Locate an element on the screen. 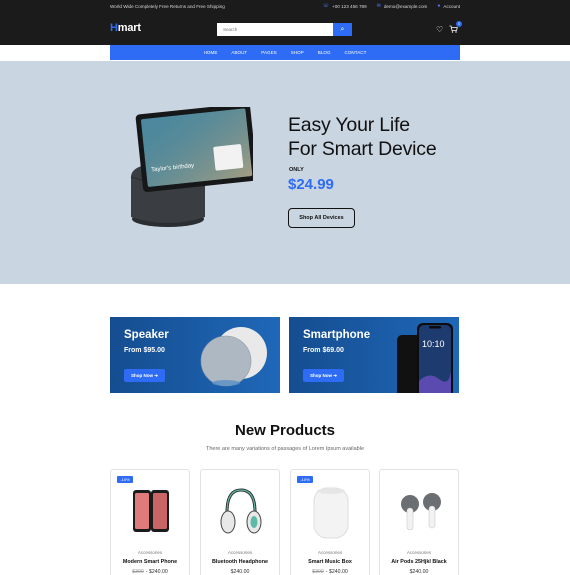 This screenshot has height=575, width=570. search-bar: ⌕ is located at coordinates (284, 29).